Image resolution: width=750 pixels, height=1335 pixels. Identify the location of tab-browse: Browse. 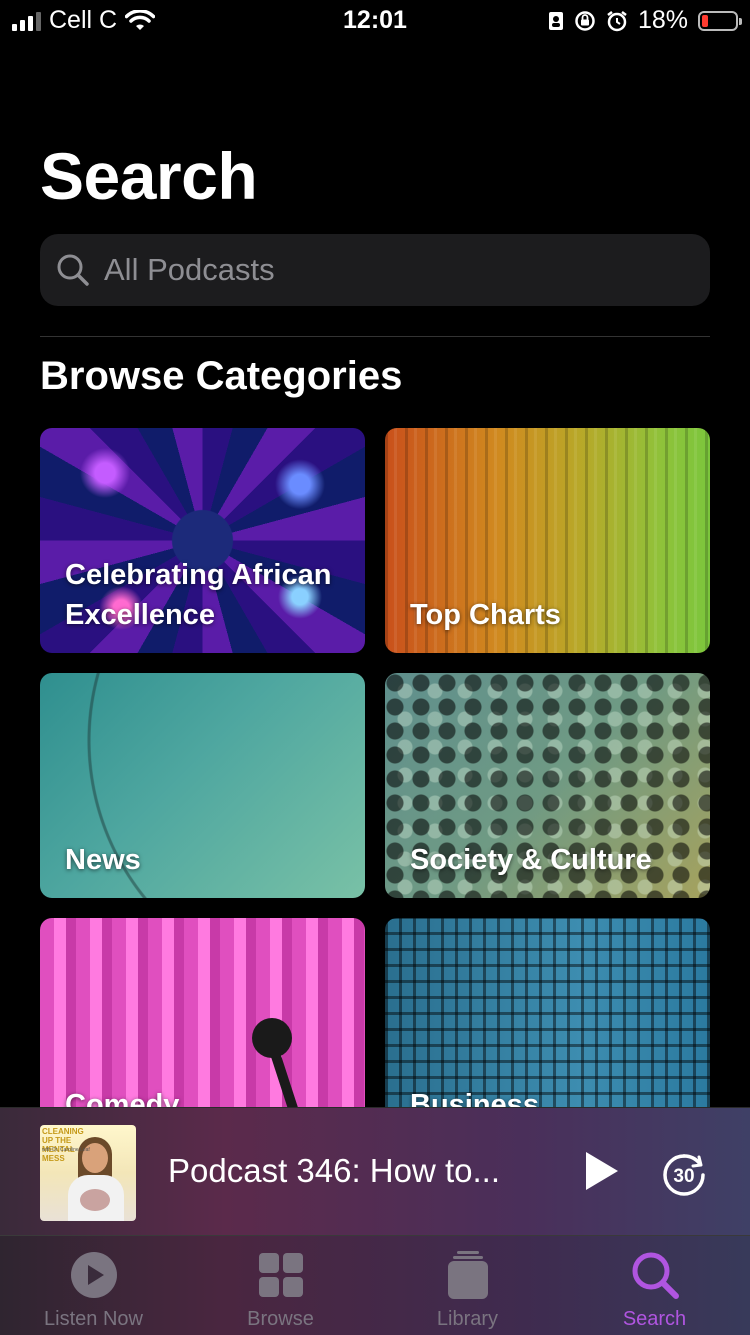
(280, 1285).